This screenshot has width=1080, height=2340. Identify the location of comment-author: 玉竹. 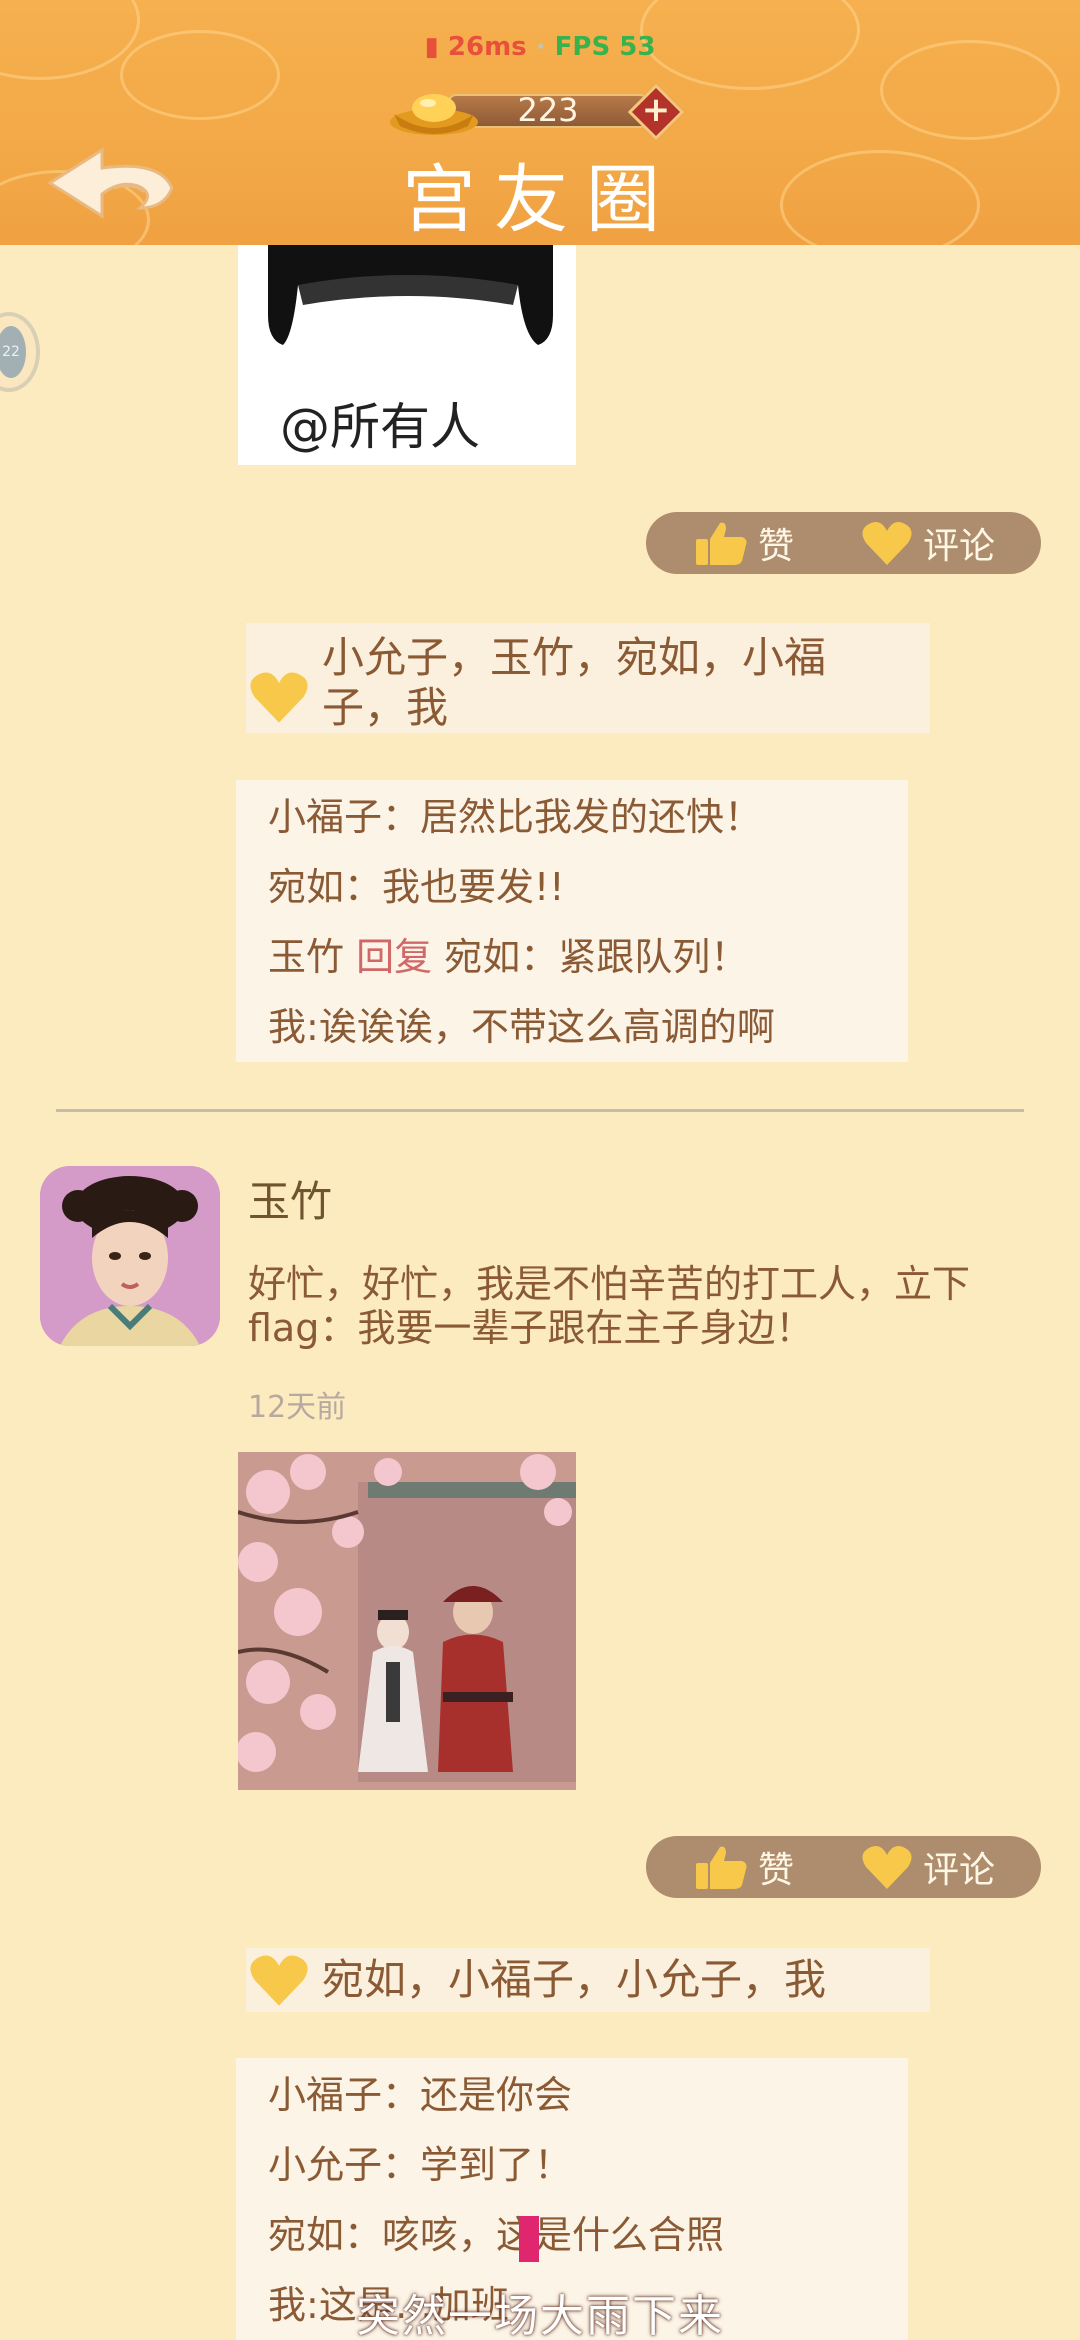
(306, 957).